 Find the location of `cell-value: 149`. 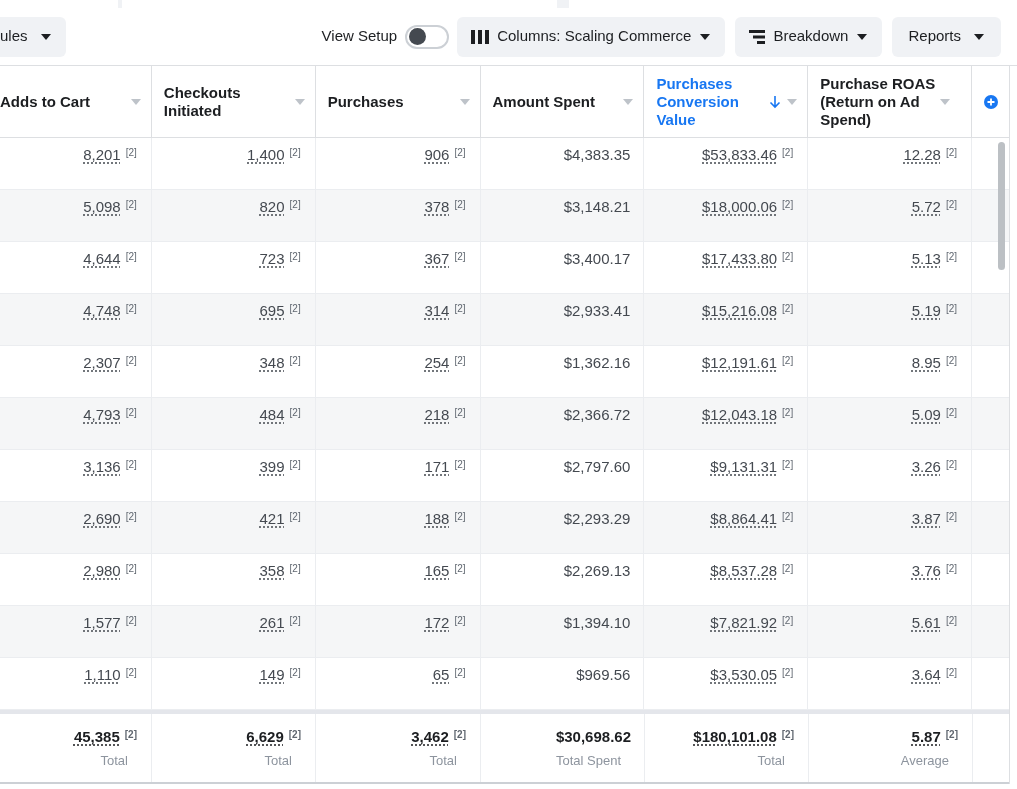

cell-value: 149 is located at coordinates (272, 675).